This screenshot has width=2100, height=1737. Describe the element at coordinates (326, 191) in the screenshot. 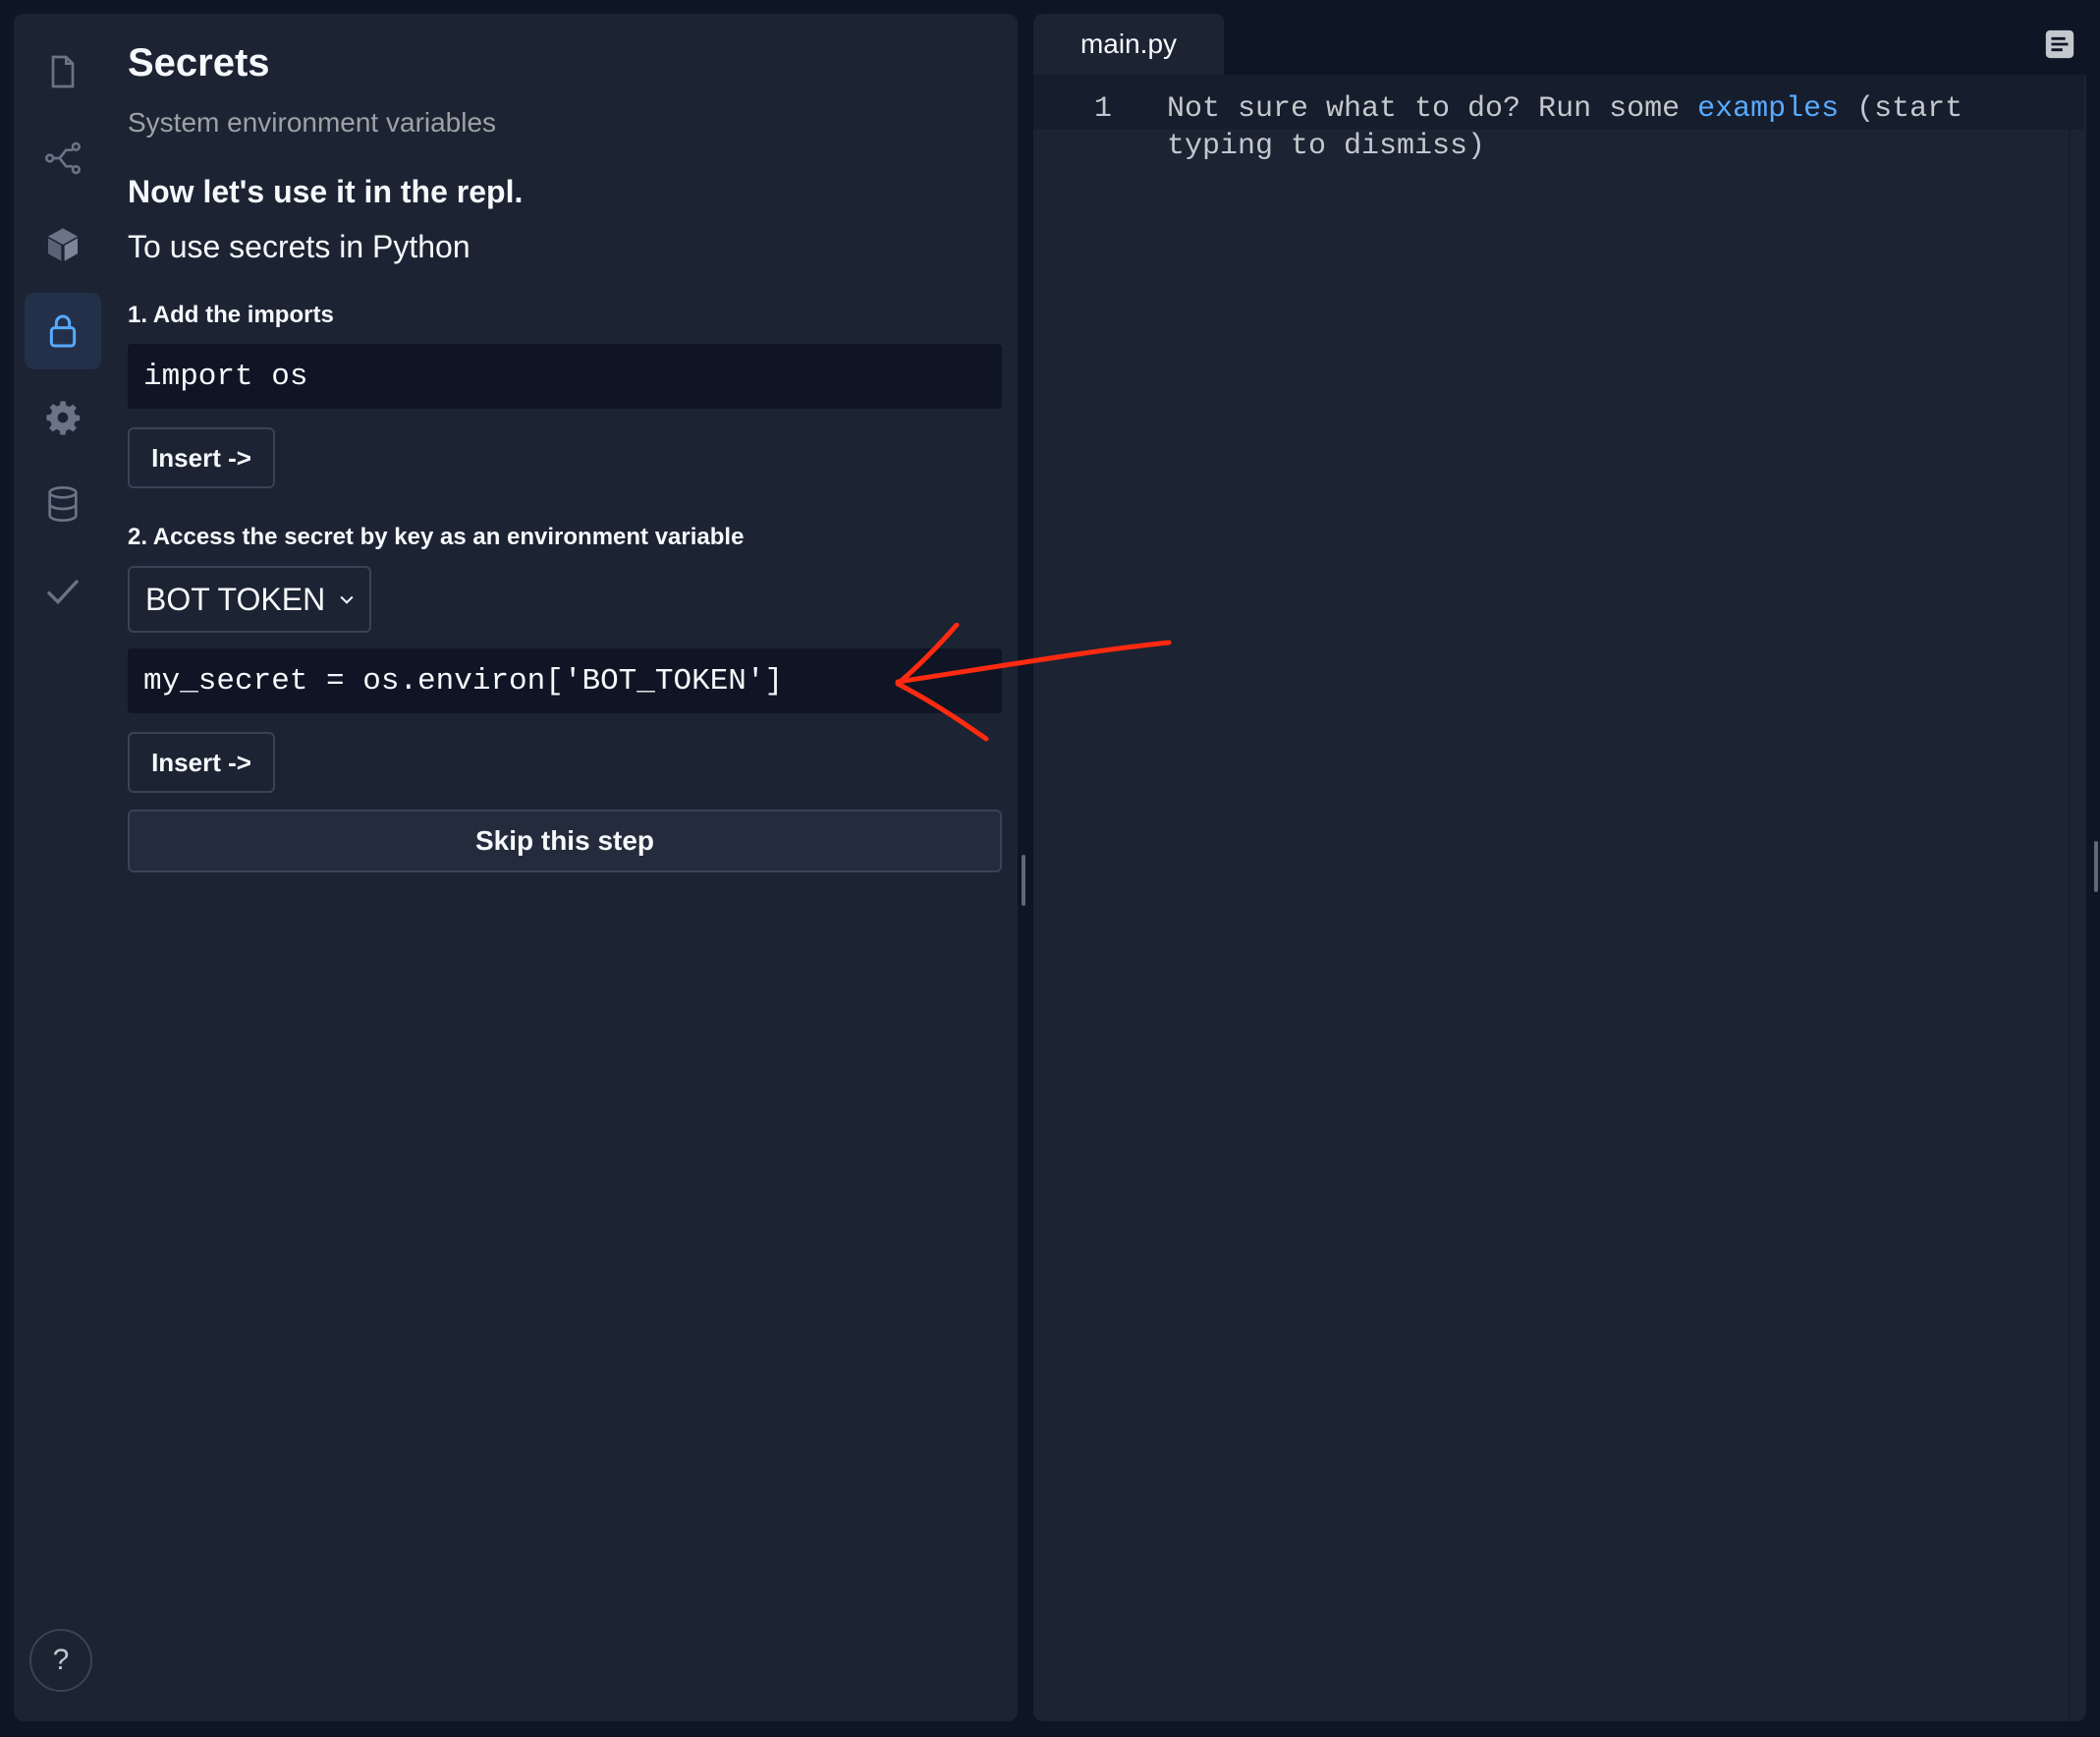

I see `step-heading: Now let's use it in the repl.` at that location.